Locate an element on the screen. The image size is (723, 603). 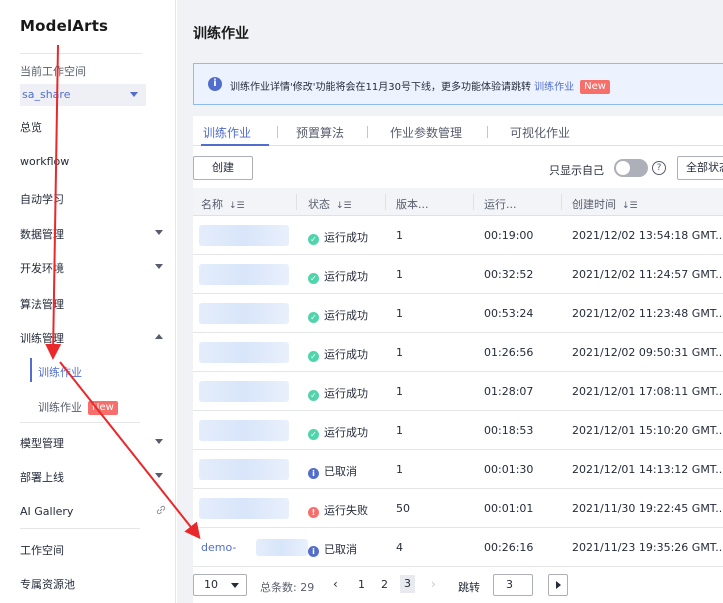
sidebar-item-overview: 总览 is located at coordinates (31, 127).